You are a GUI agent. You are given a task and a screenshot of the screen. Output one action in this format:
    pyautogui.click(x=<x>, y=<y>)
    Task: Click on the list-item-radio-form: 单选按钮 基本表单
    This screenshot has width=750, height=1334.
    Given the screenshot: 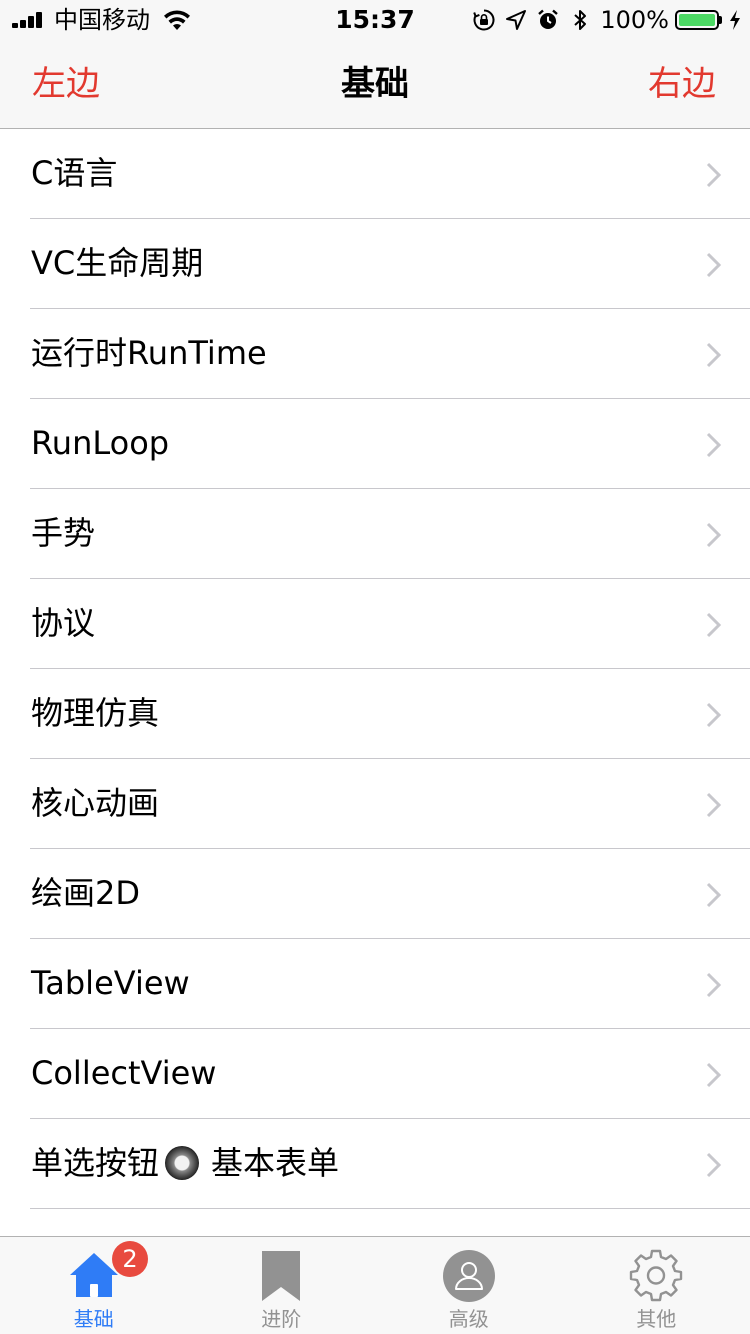 What is the action you would take?
    pyautogui.click(x=375, y=1164)
    